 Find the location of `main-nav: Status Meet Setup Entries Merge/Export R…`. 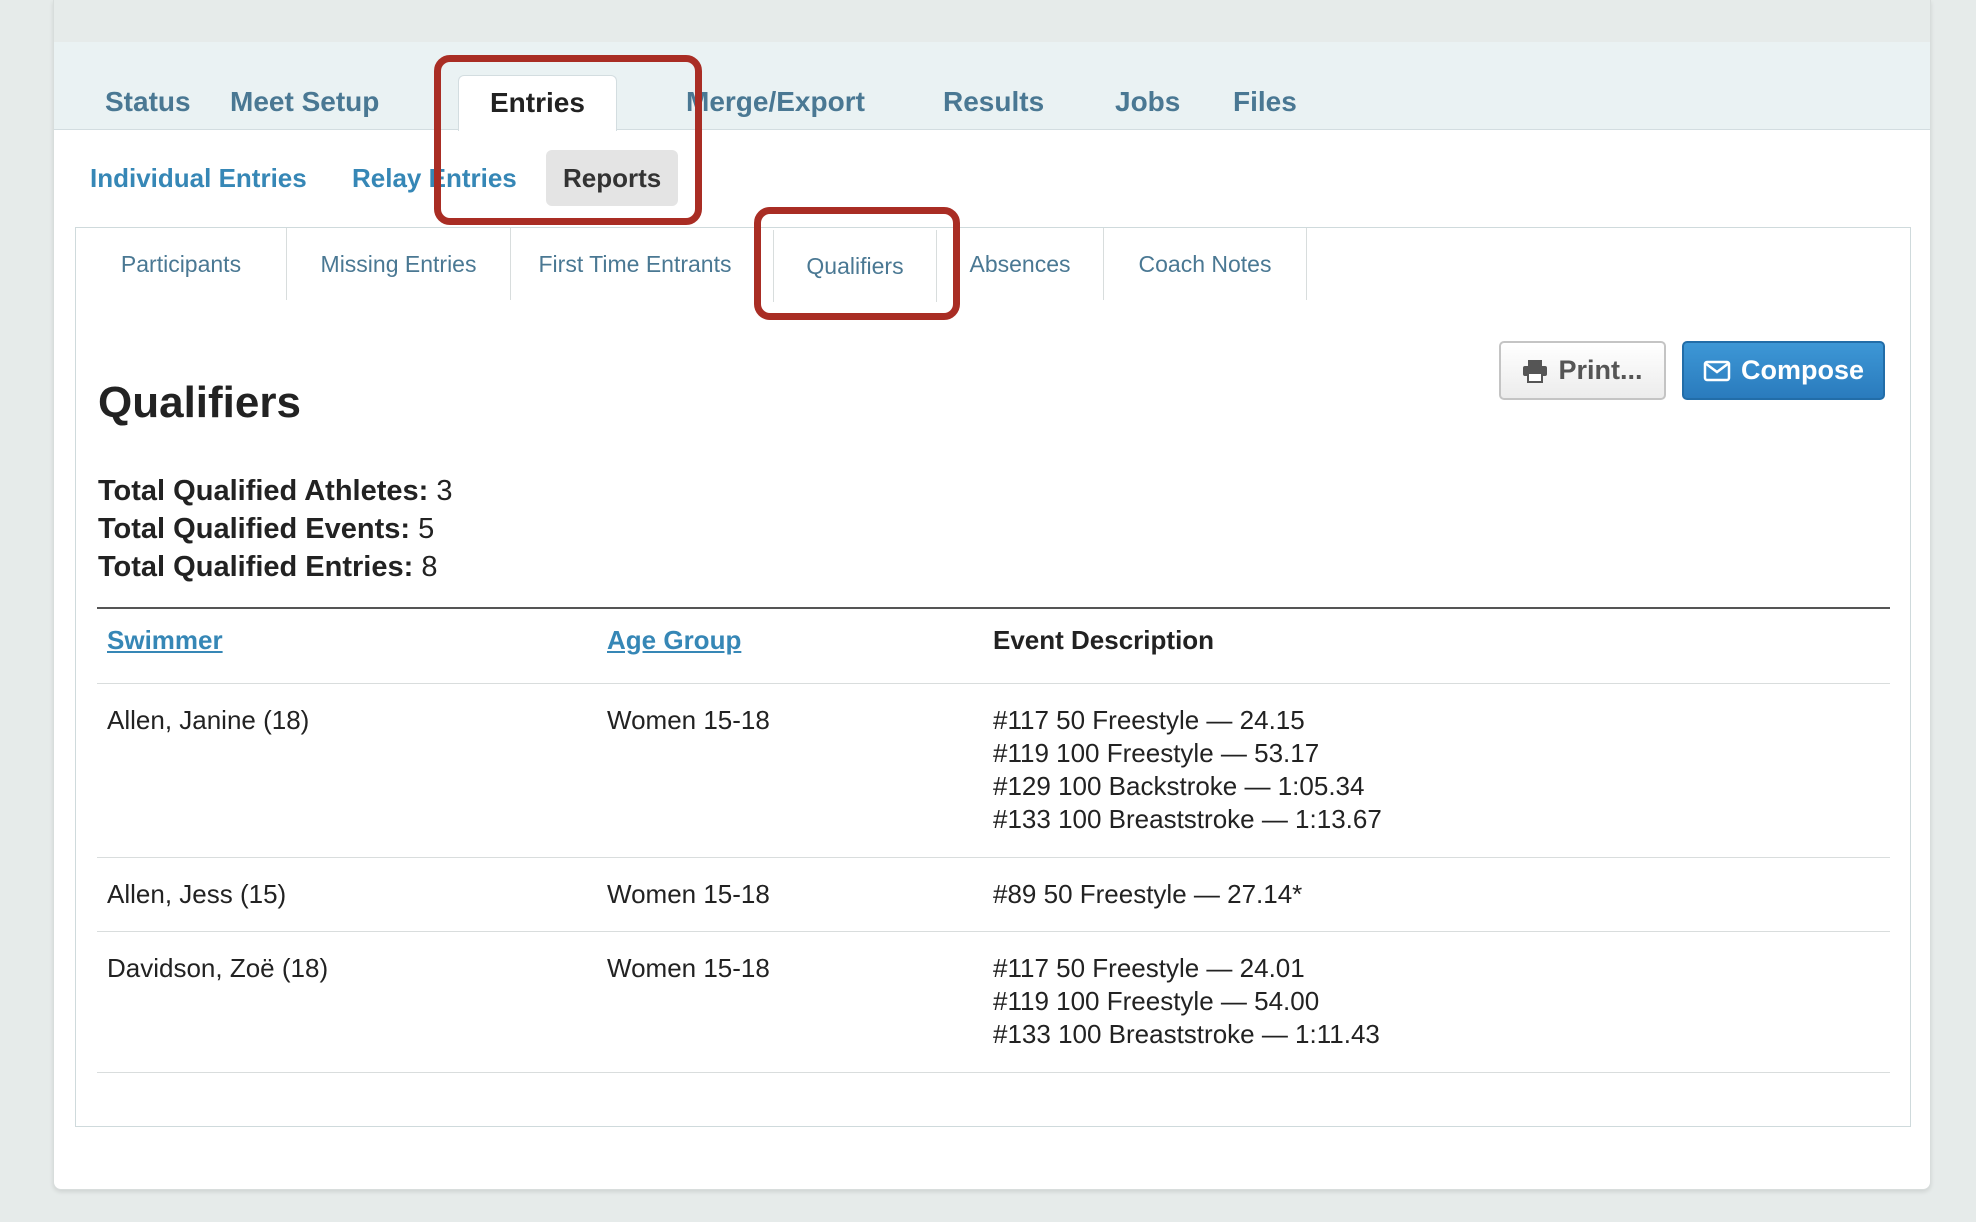

main-nav: Status Meet Setup Entries Merge/Export R… is located at coordinates (992, 86).